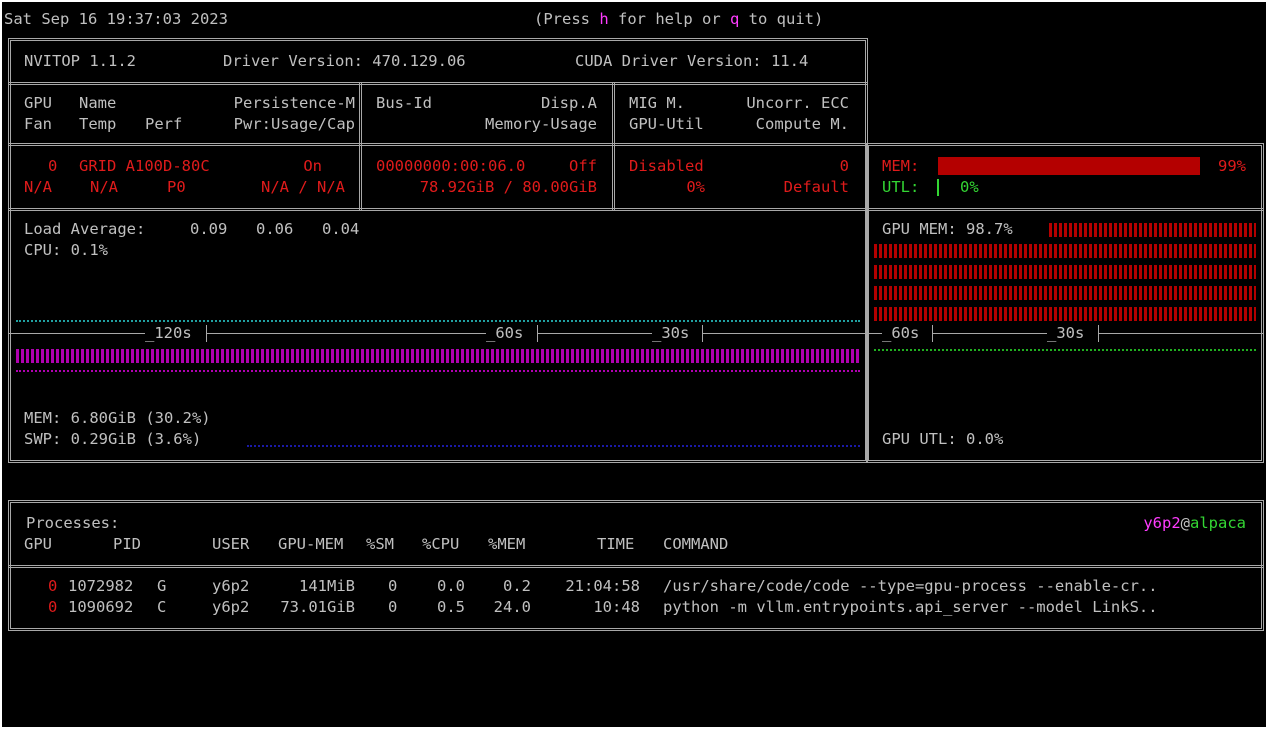 This screenshot has height=729, width=1268. I want to click on cpu-percent: CPU: 0.1%, so click(66, 250).